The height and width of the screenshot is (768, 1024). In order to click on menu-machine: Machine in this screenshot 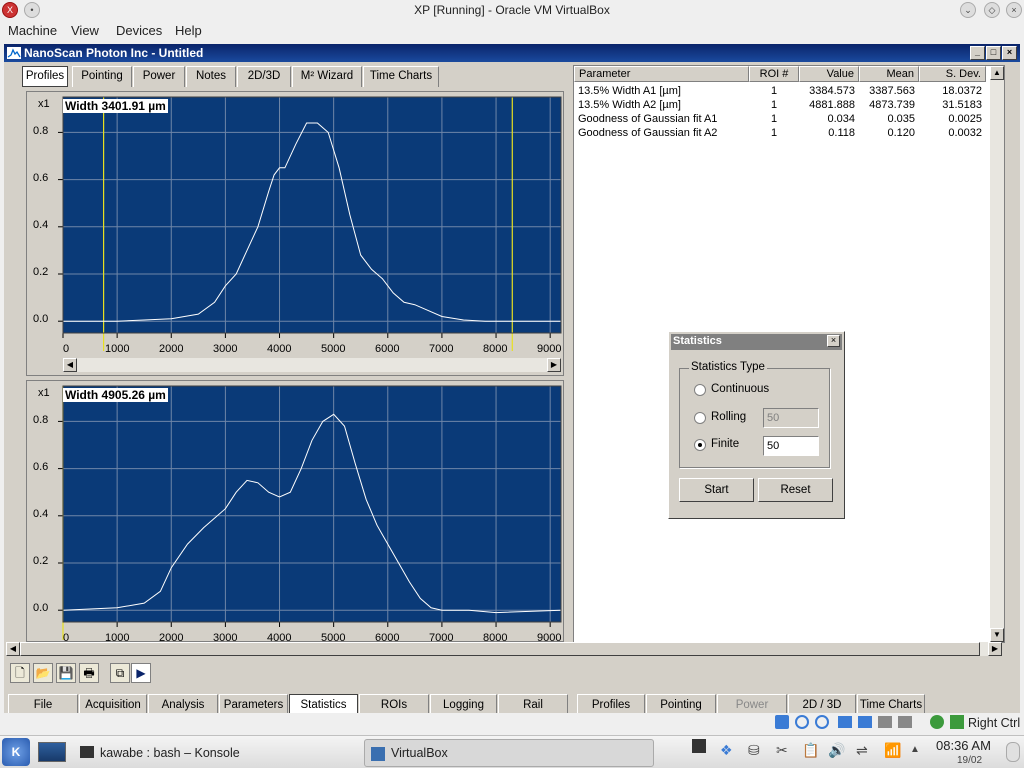, I will do `click(32, 30)`.